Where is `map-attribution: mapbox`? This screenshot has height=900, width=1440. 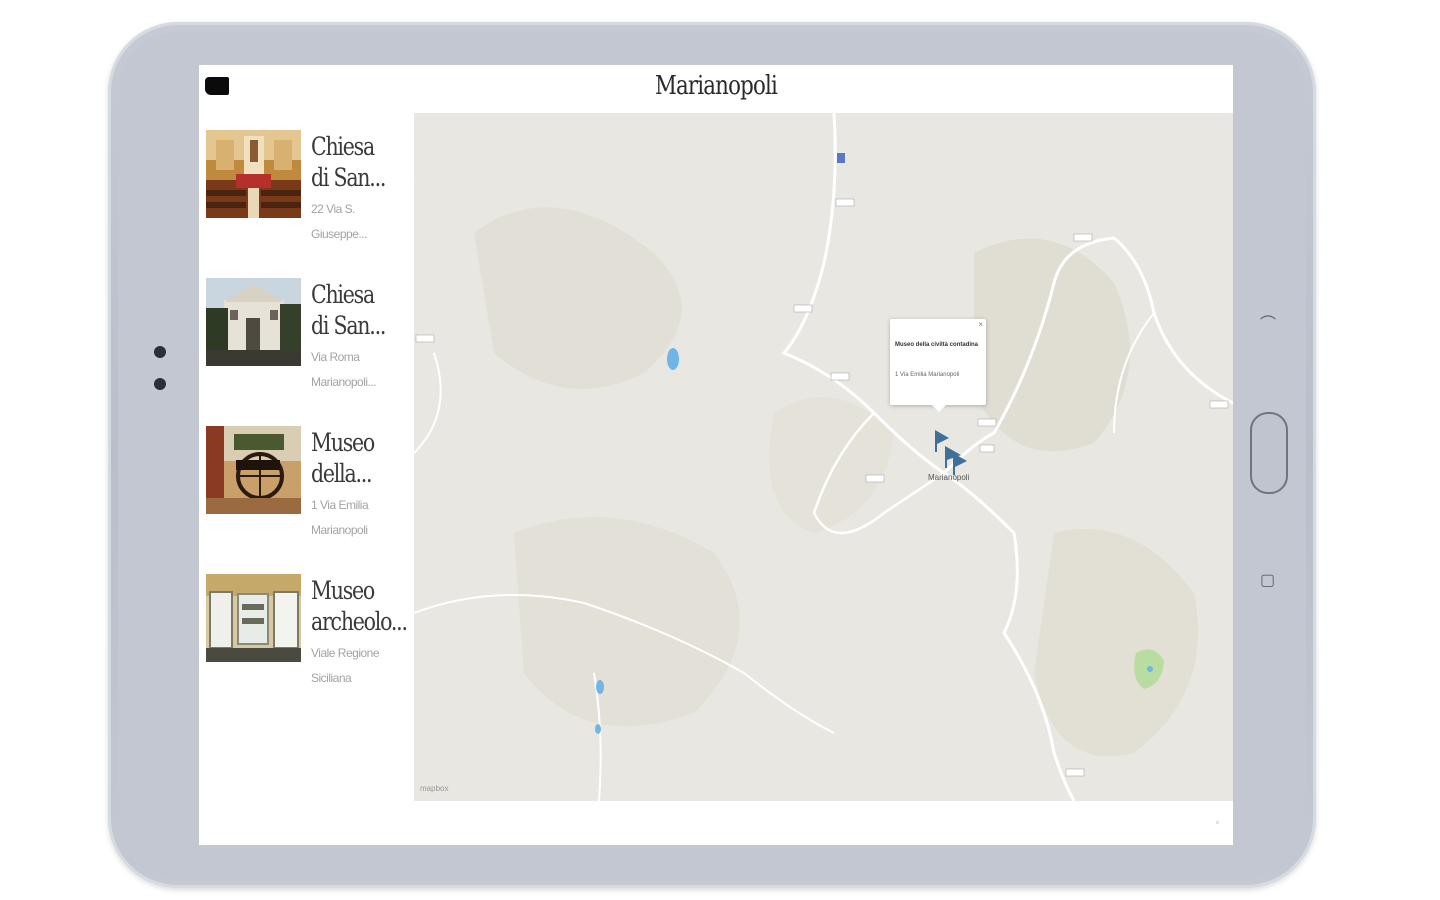 map-attribution: mapbox is located at coordinates (434, 788).